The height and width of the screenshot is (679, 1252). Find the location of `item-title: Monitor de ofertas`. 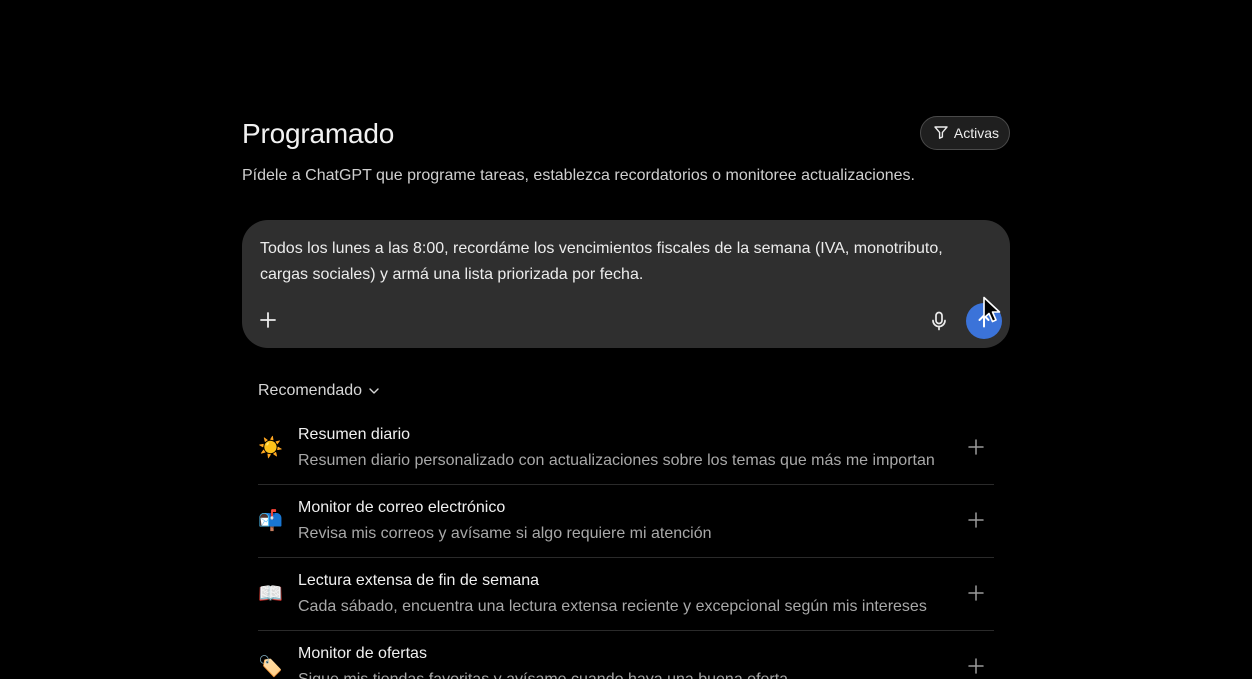

item-title: Monitor de ofertas is located at coordinates (362, 653).